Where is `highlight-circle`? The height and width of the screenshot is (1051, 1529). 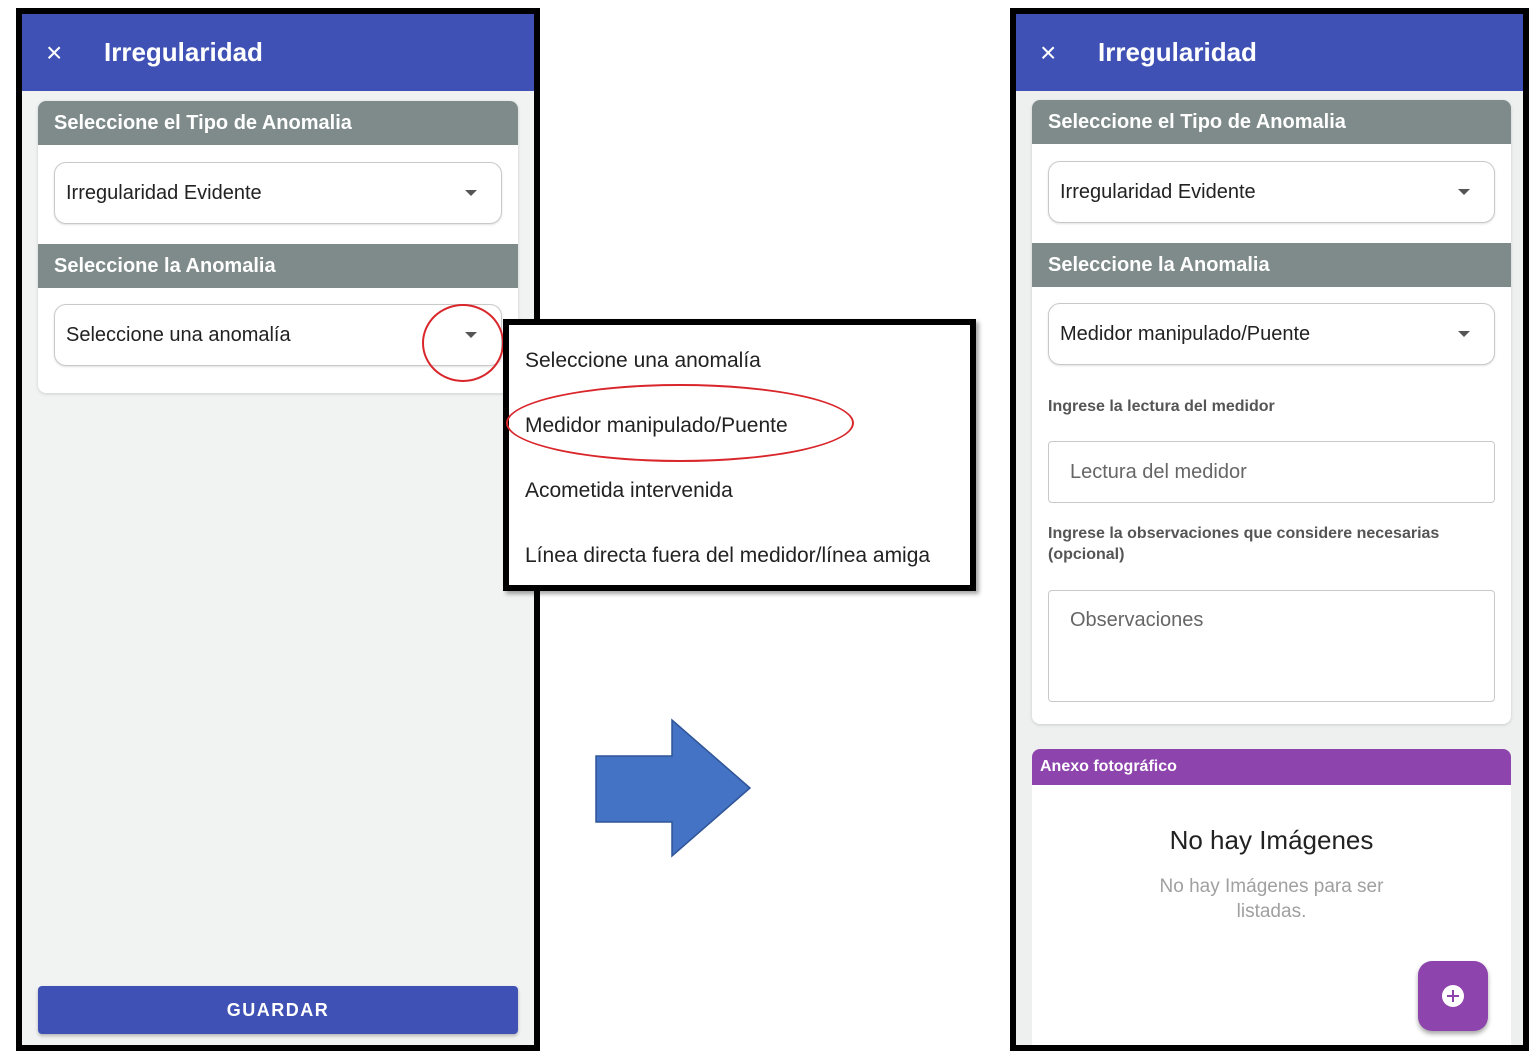 highlight-circle is located at coordinates (463, 343).